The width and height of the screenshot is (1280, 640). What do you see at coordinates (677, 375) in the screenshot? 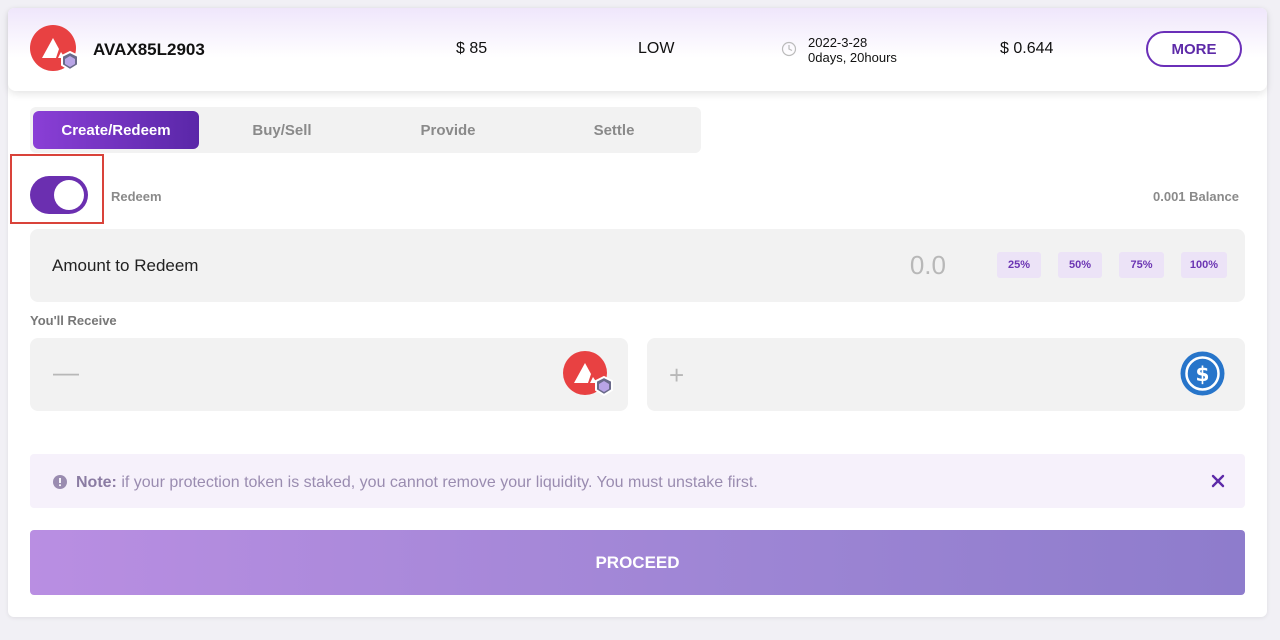
I see `plus-sign: +` at bounding box center [677, 375].